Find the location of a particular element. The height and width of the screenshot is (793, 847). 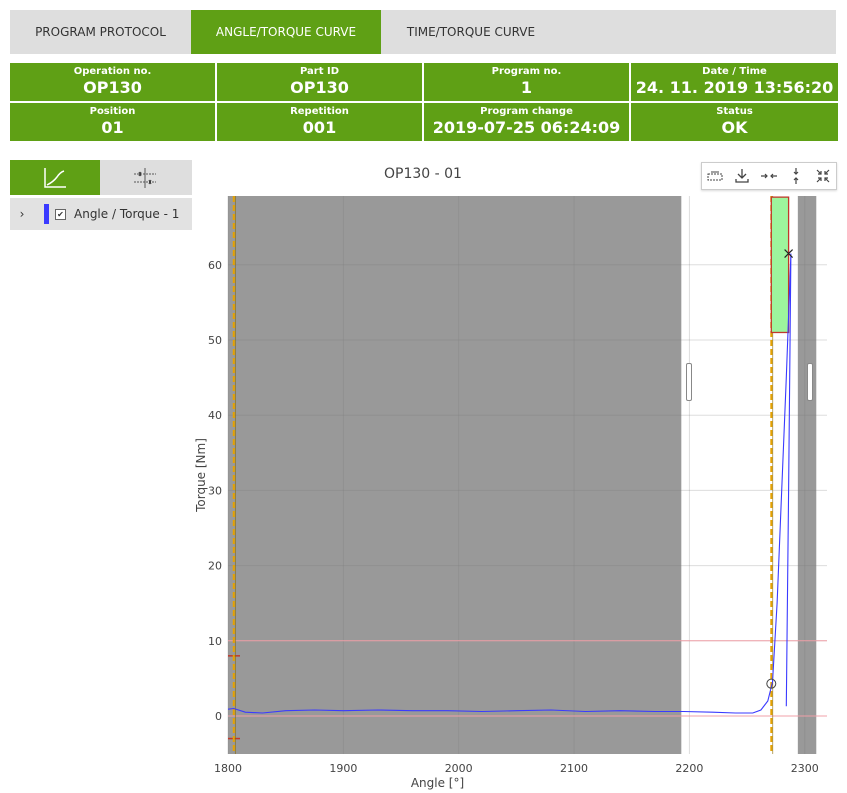

x-axis-label: Angle [°] is located at coordinates (437, 783).